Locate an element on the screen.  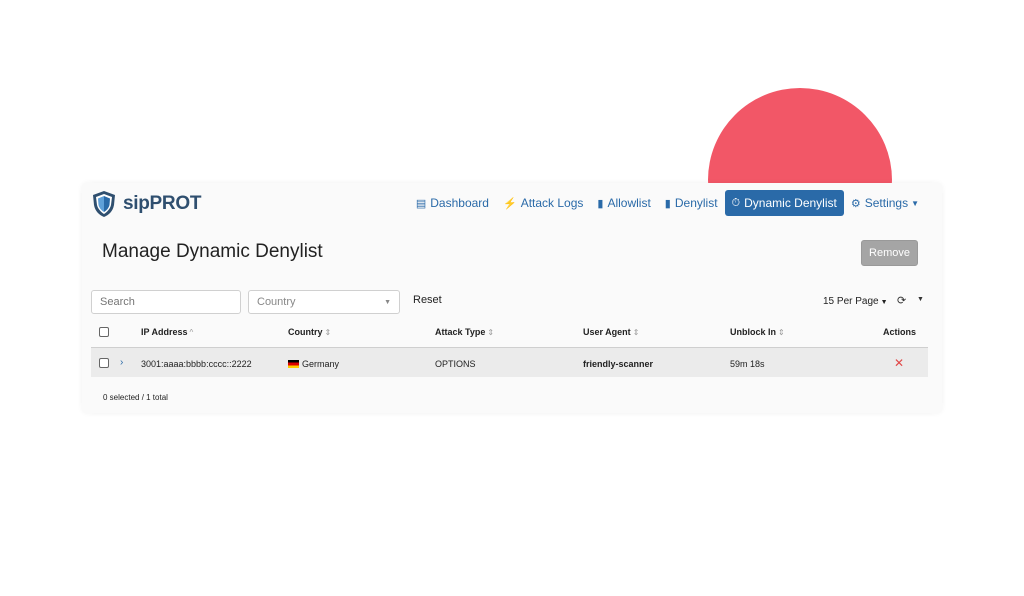
nav-dashboard: ▤ Dashboard is located at coordinates (452, 203).